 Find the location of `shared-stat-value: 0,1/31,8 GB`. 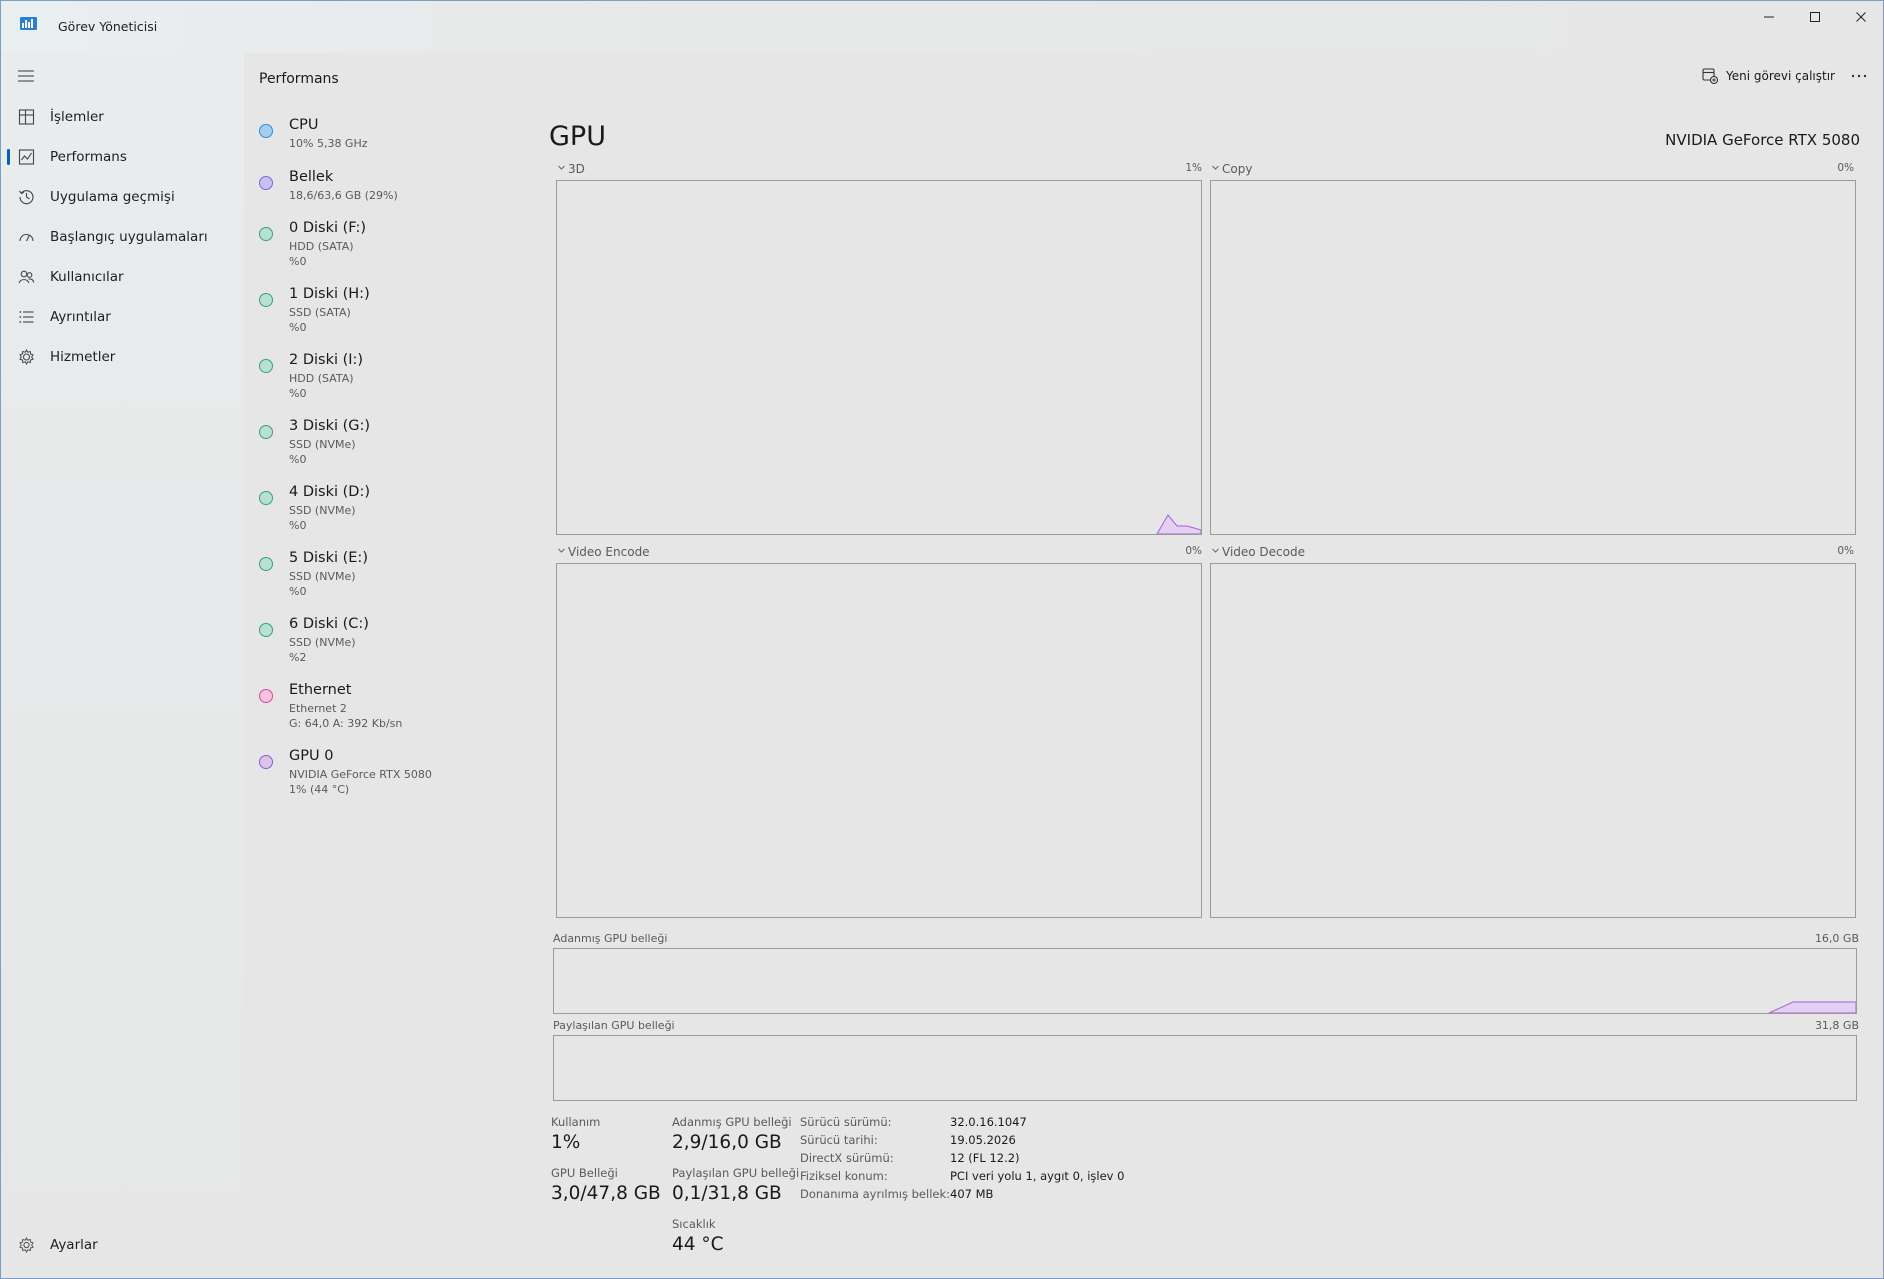

shared-stat-value: 0,1/31,8 GB is located at coordinates (727, 1193).